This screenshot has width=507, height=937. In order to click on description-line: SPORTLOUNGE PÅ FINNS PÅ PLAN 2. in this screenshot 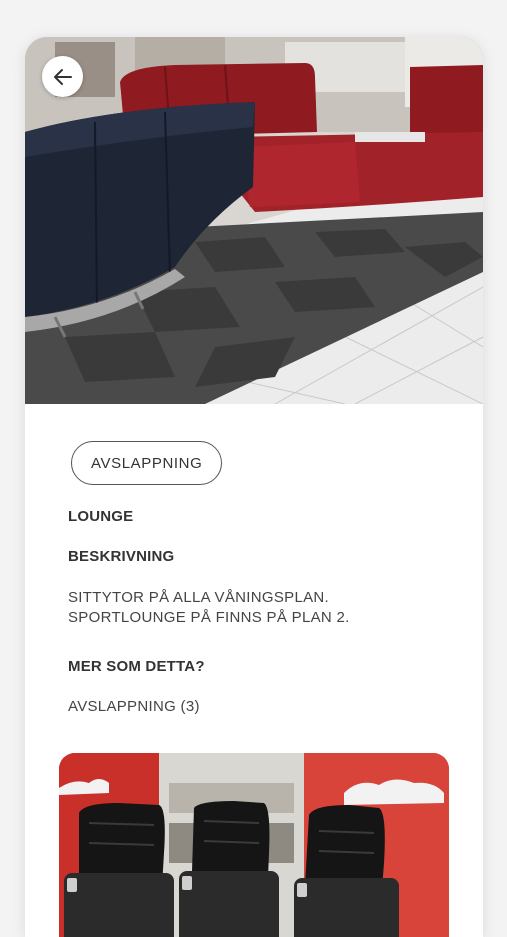, I will do `click(209, 617)`.